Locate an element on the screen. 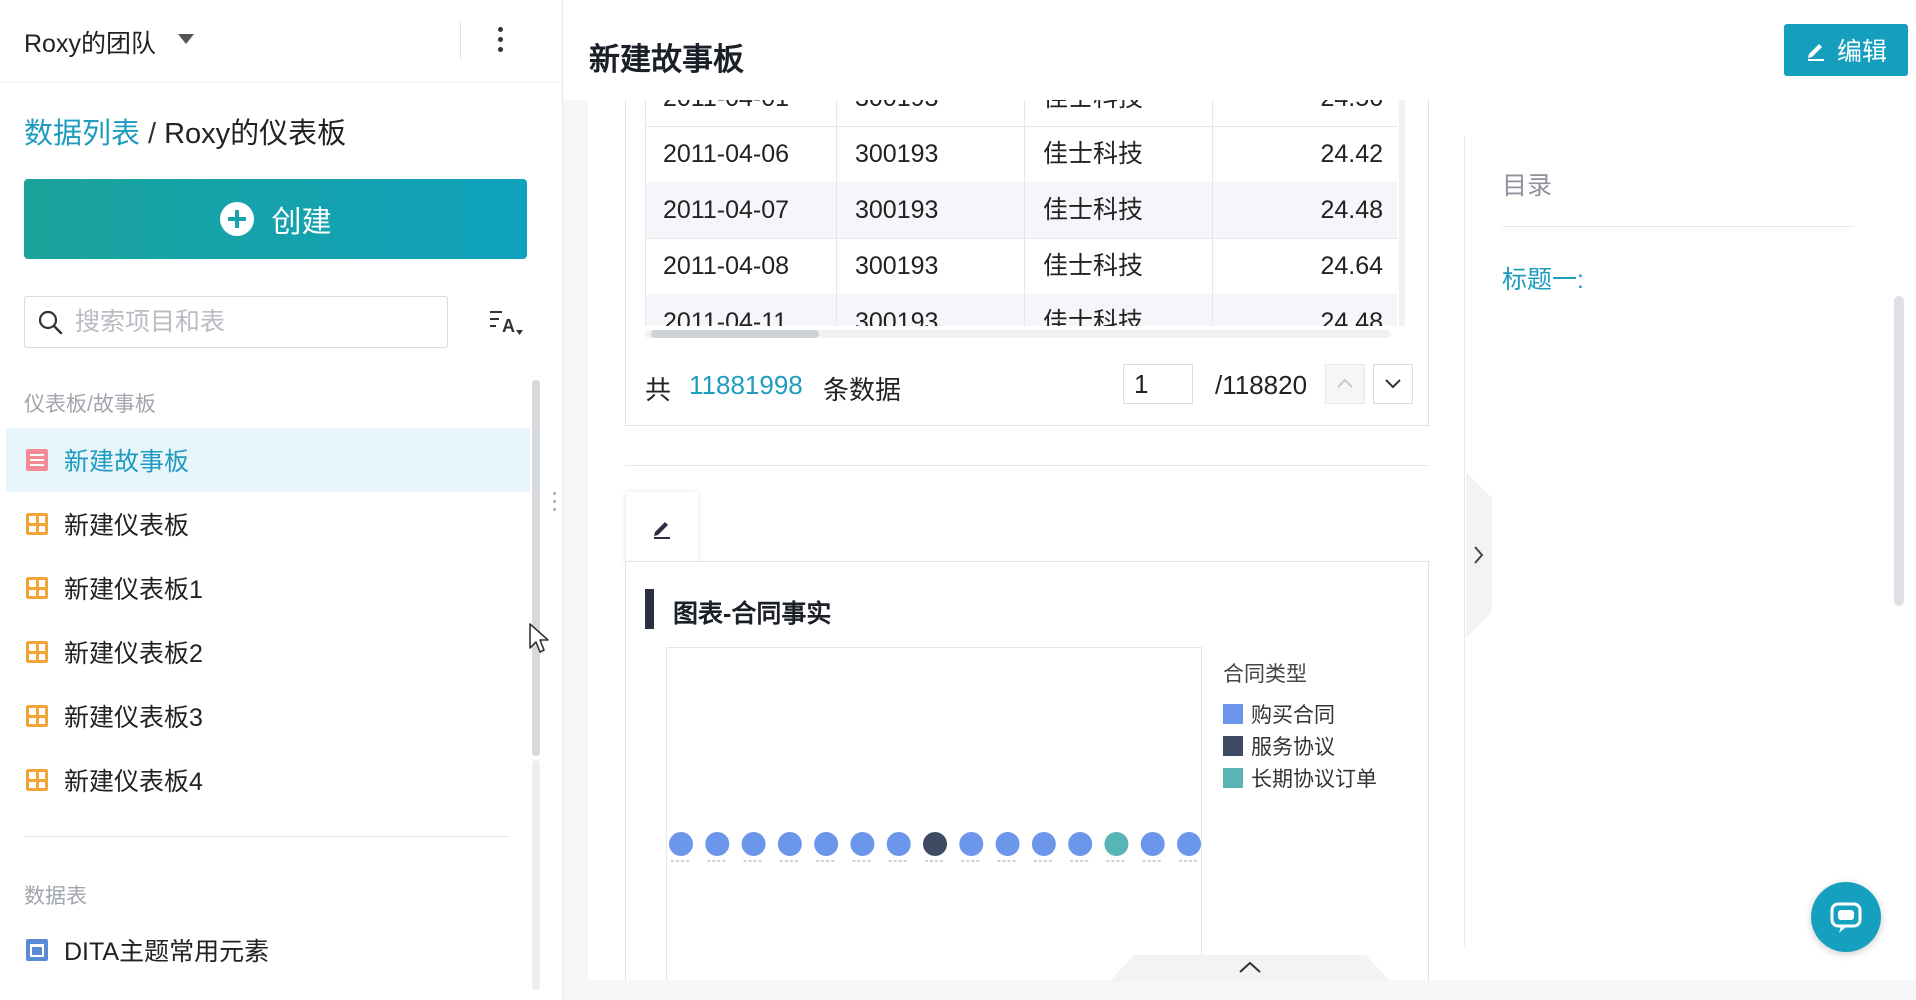 This screenshot has height=1000, width=1916. toc-item: 标题一: is located at coordinates (1543, 278).